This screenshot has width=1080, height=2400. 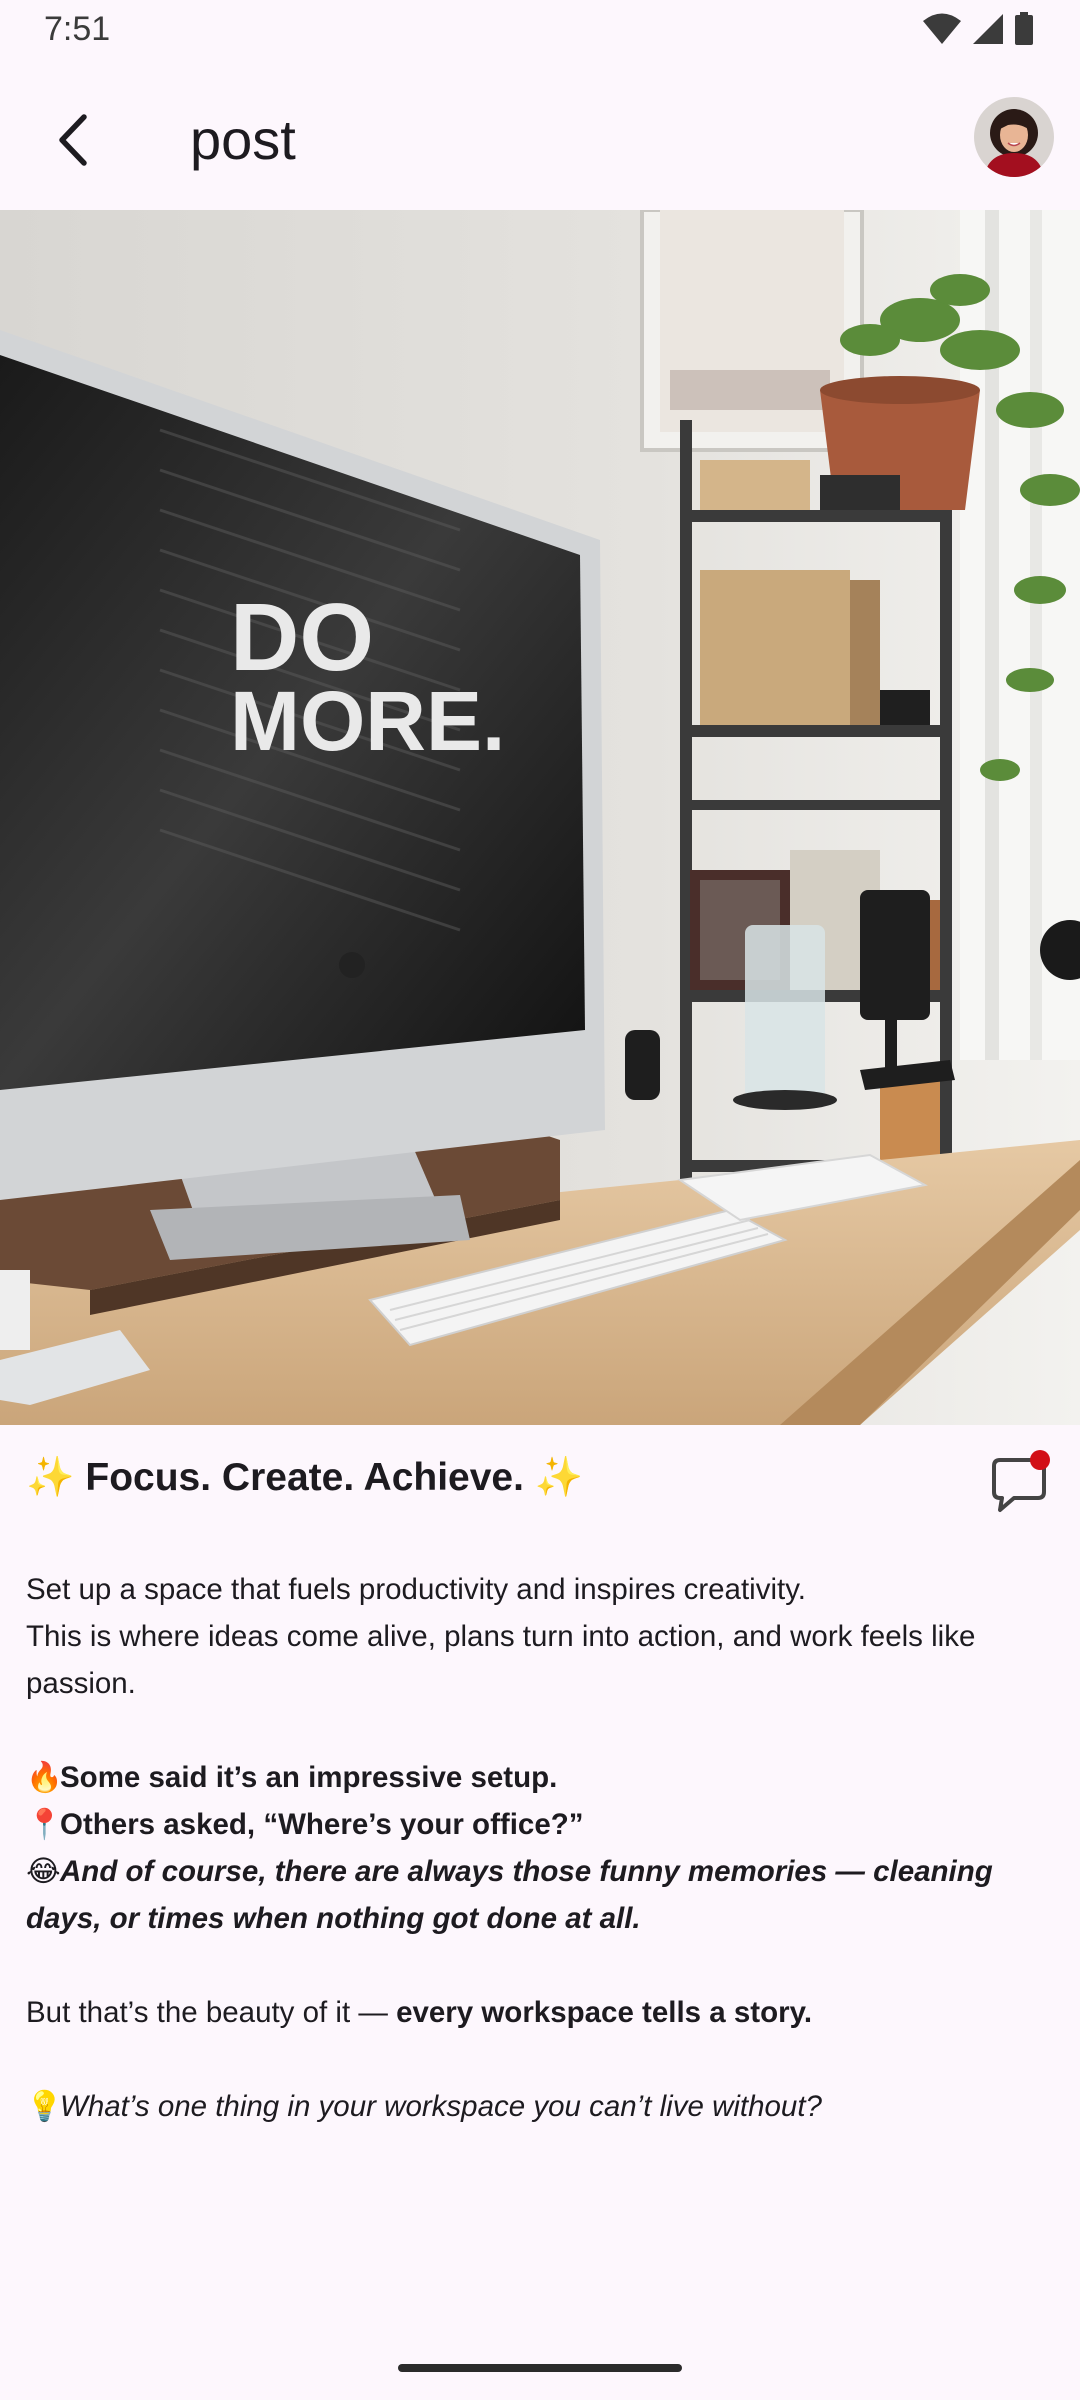 I want to click on fire-icon: 🔥, so click(x=44, y=1777).